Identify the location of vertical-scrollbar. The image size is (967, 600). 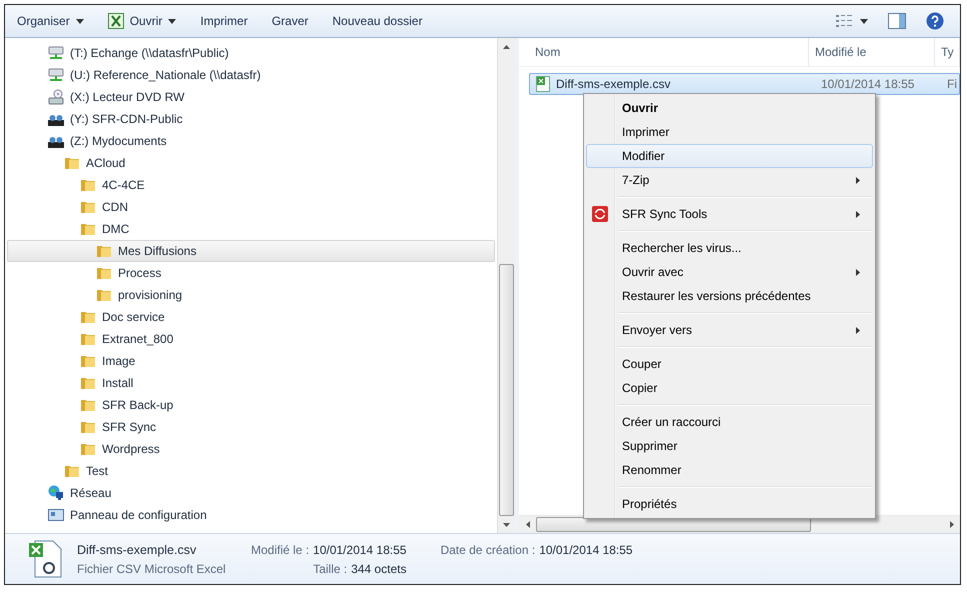
(506, 285).